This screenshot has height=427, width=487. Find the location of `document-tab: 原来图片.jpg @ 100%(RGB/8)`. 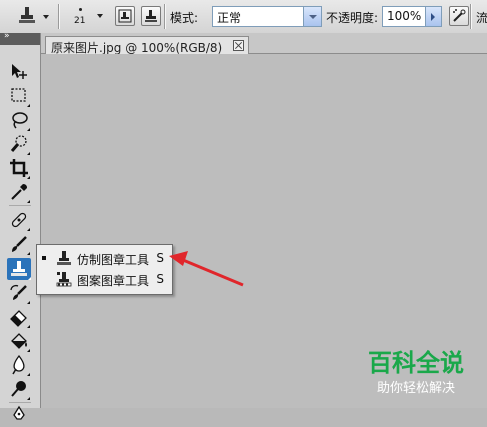

document-tab: 原来图片.jpg @ 100%(RGB/8) is located at coordinates (147, 45).